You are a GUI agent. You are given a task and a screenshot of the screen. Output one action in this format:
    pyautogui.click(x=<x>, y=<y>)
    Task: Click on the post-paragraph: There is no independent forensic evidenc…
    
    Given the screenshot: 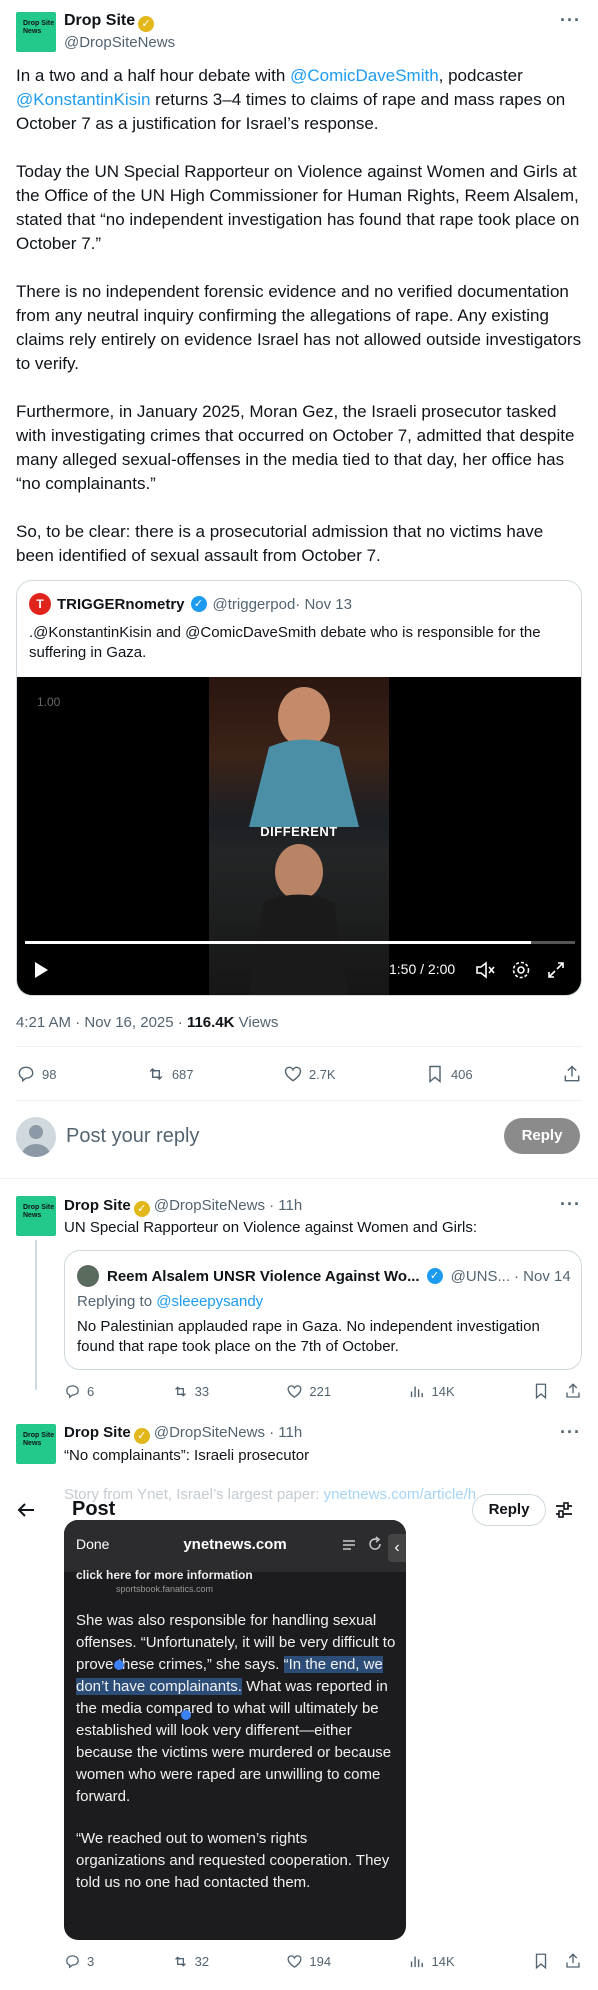 What is the action you would take?
    pyautogui.click(x=299, y=327)
    